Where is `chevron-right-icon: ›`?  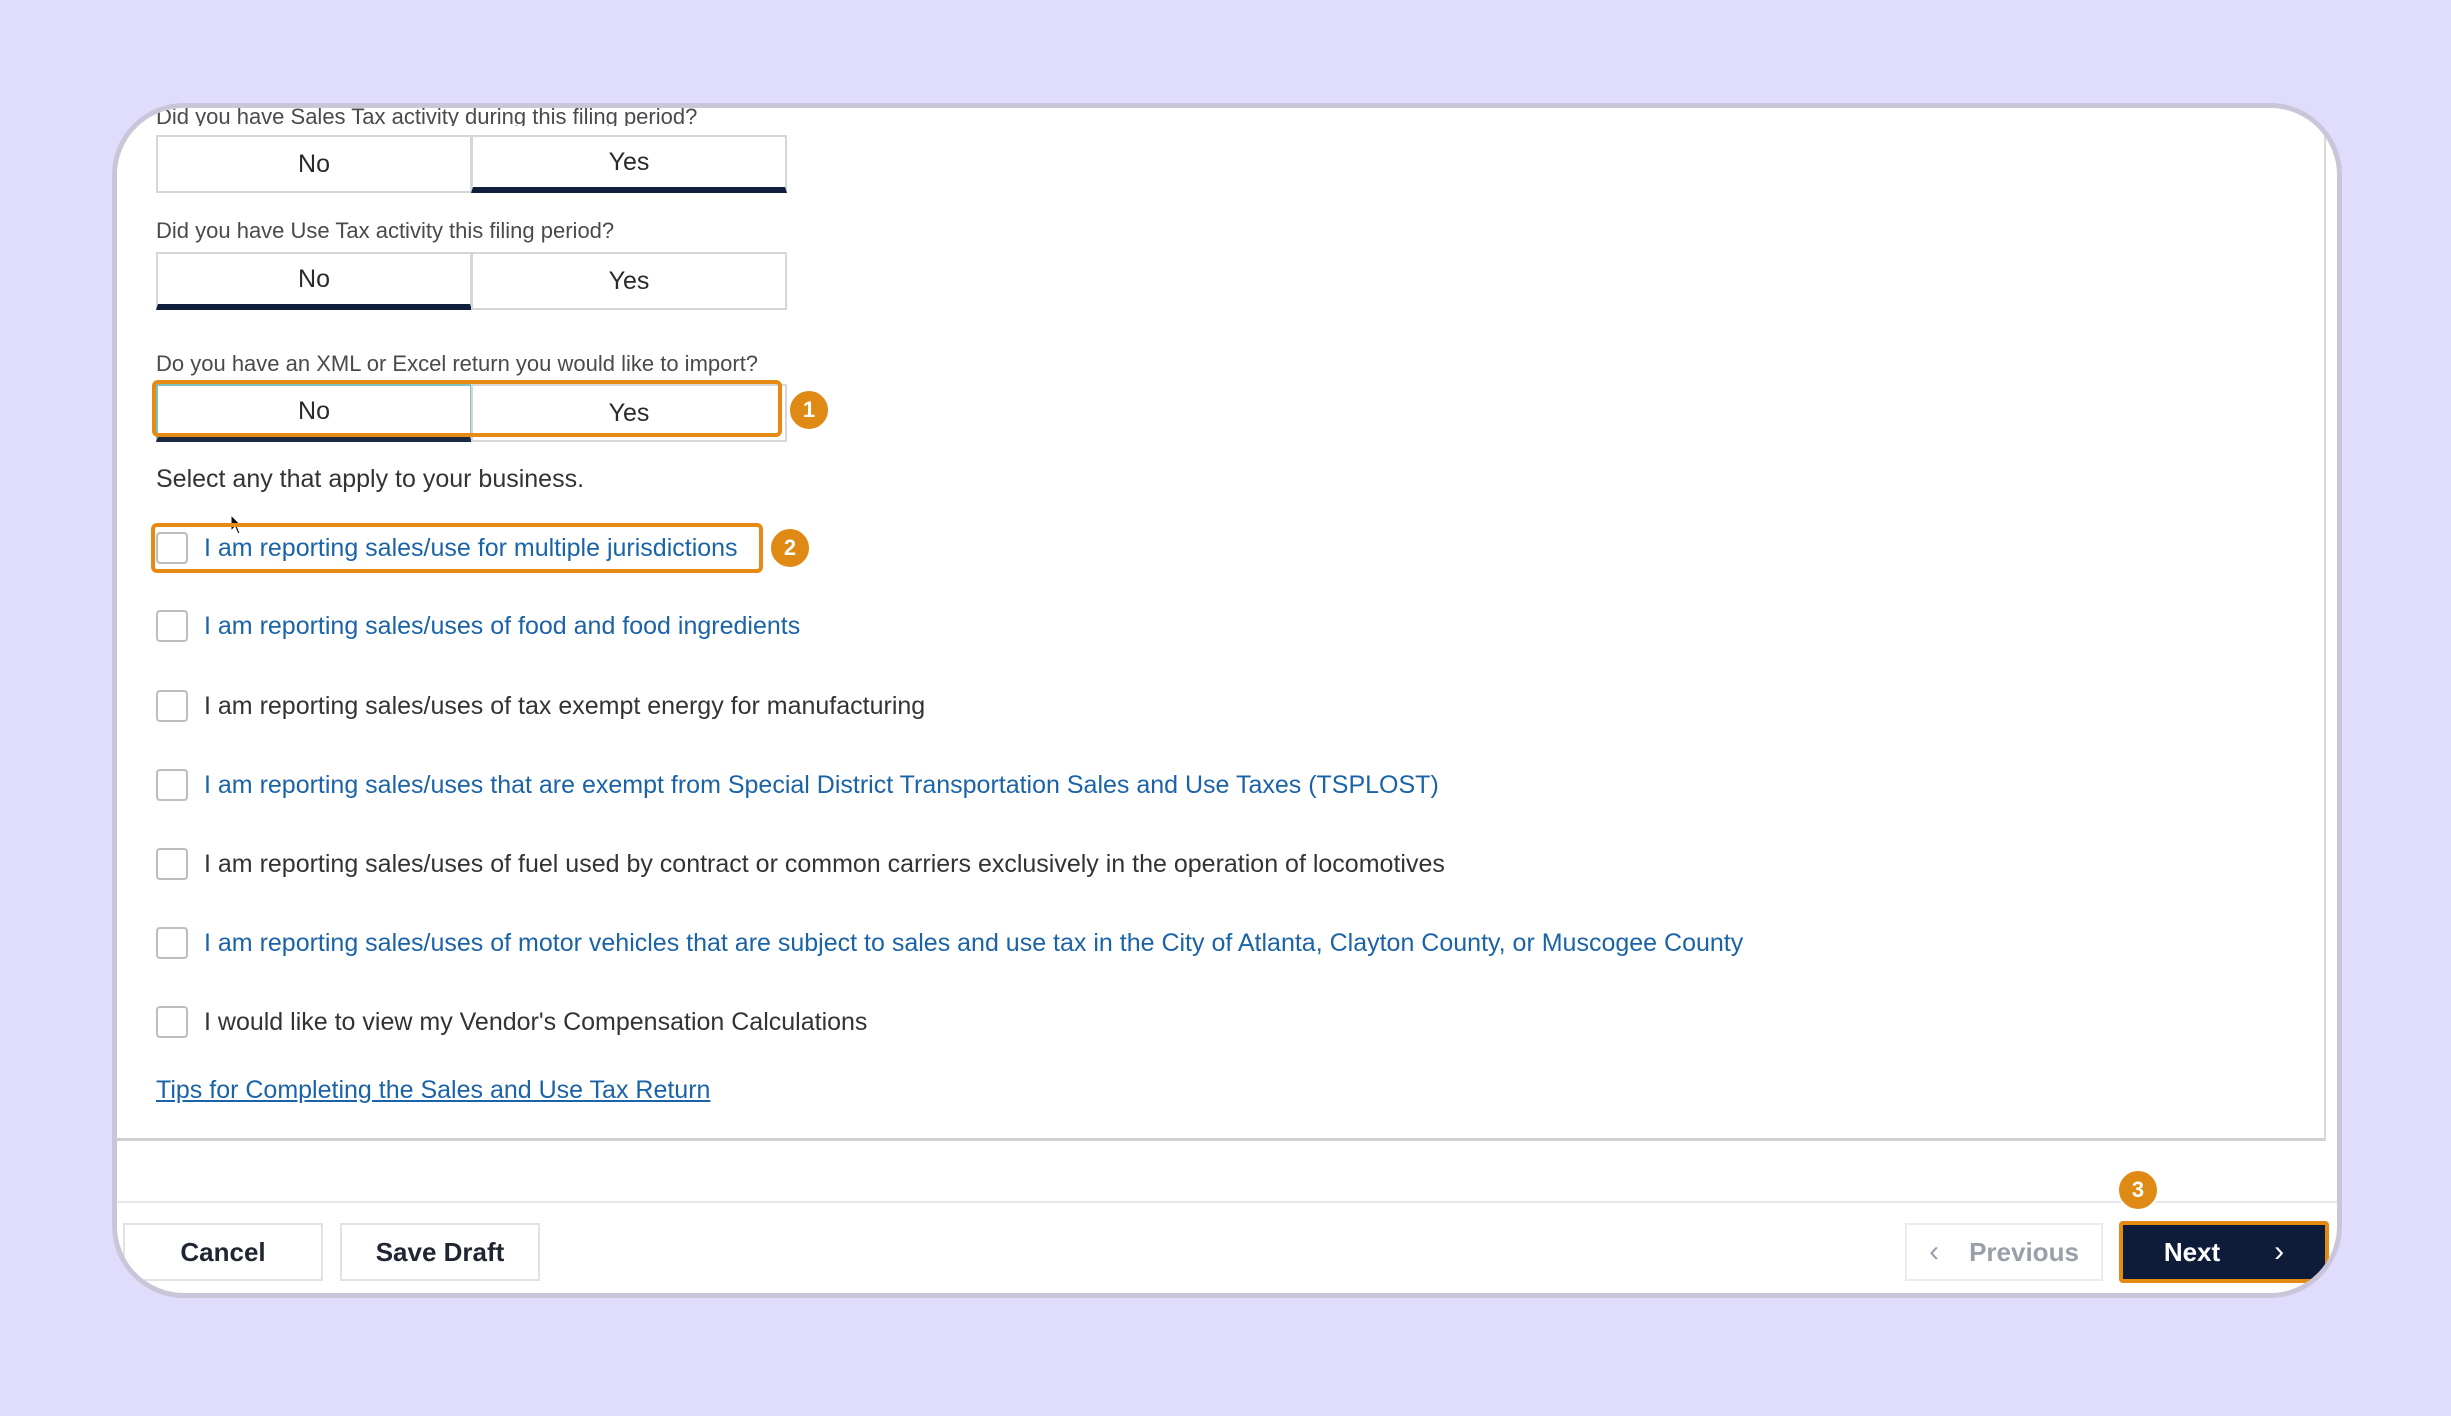
chevron-right-icon: › is located at coordinates (2279, 1251).